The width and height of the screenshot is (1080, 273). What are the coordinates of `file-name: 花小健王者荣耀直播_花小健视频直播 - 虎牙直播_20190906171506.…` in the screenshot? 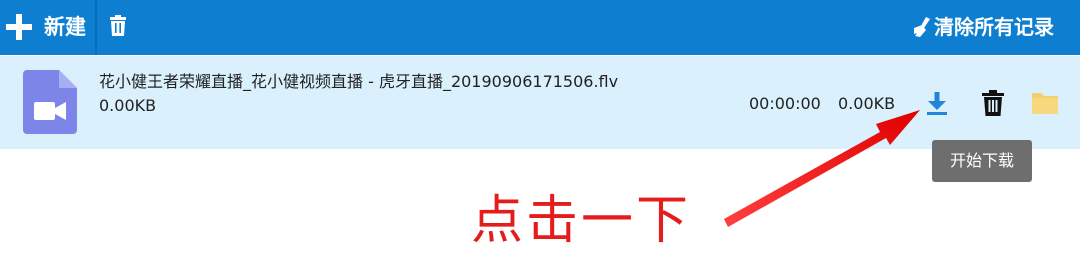 It's located at (359, 81).